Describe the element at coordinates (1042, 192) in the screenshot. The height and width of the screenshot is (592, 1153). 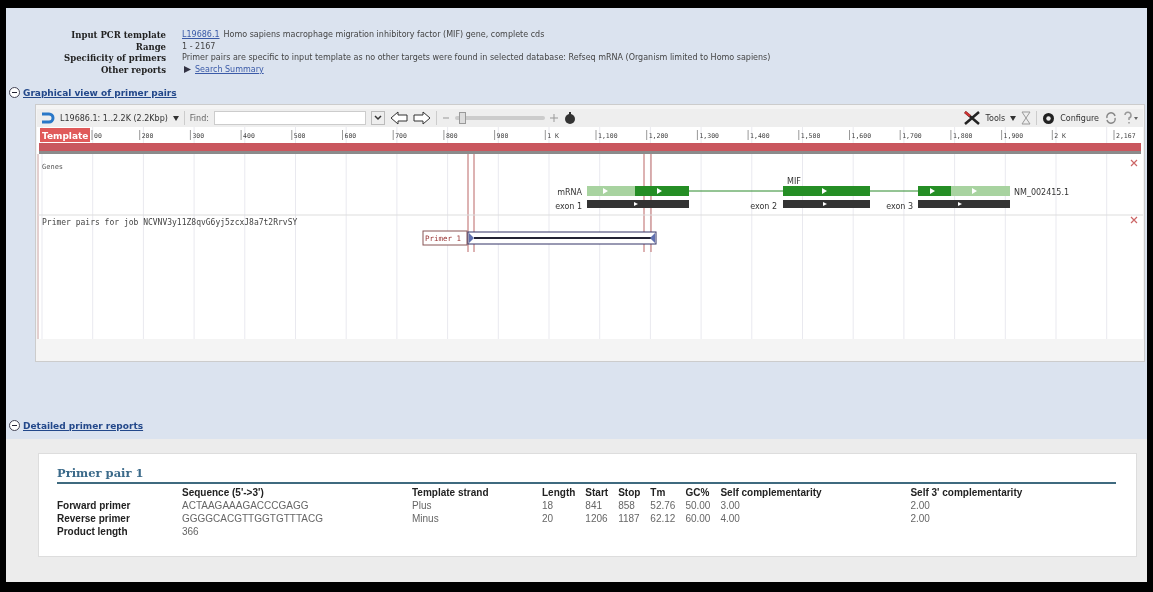
I see `accession-label: NM_002415.1` at that location.